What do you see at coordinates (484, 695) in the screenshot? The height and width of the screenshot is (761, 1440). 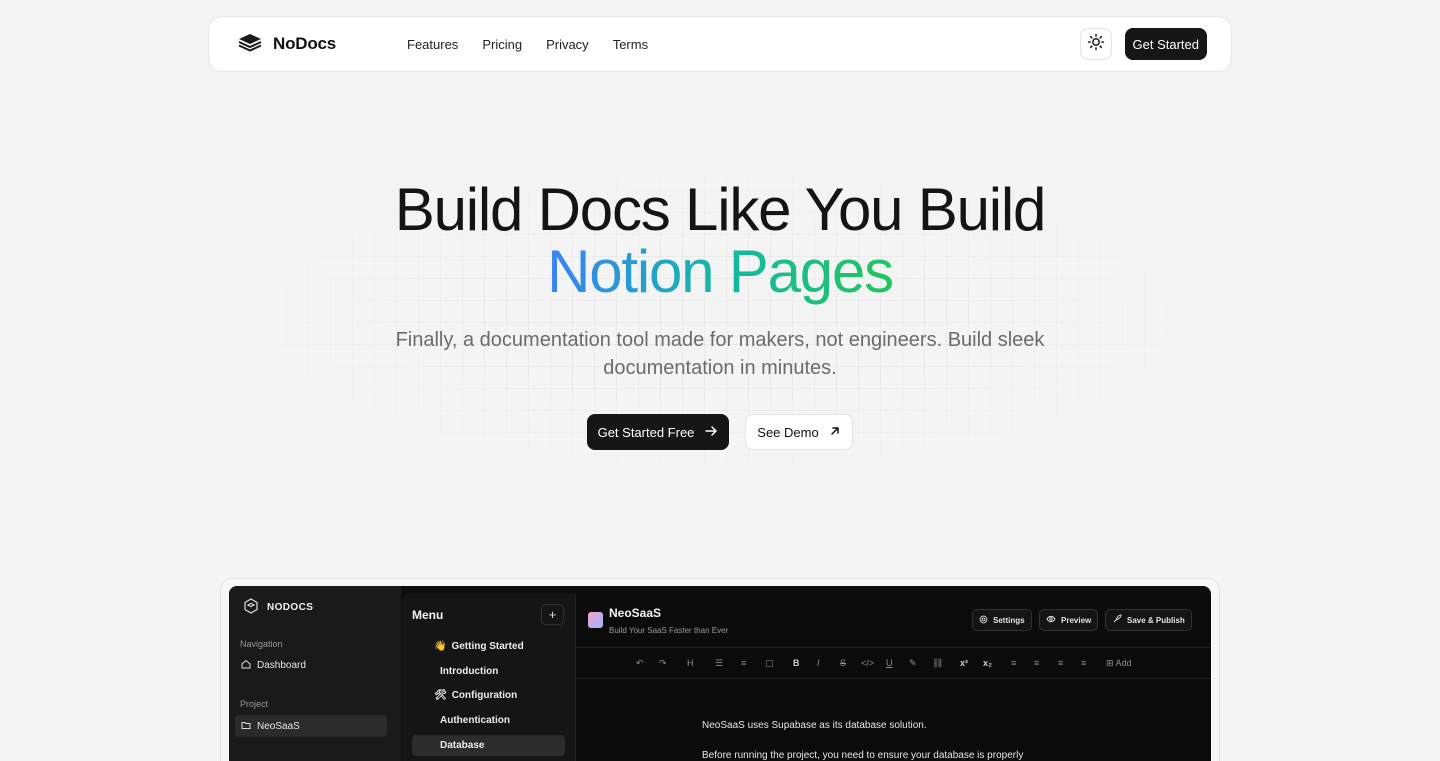 I see `menu-item-label: Configuration` at bounding box center [484, 695].